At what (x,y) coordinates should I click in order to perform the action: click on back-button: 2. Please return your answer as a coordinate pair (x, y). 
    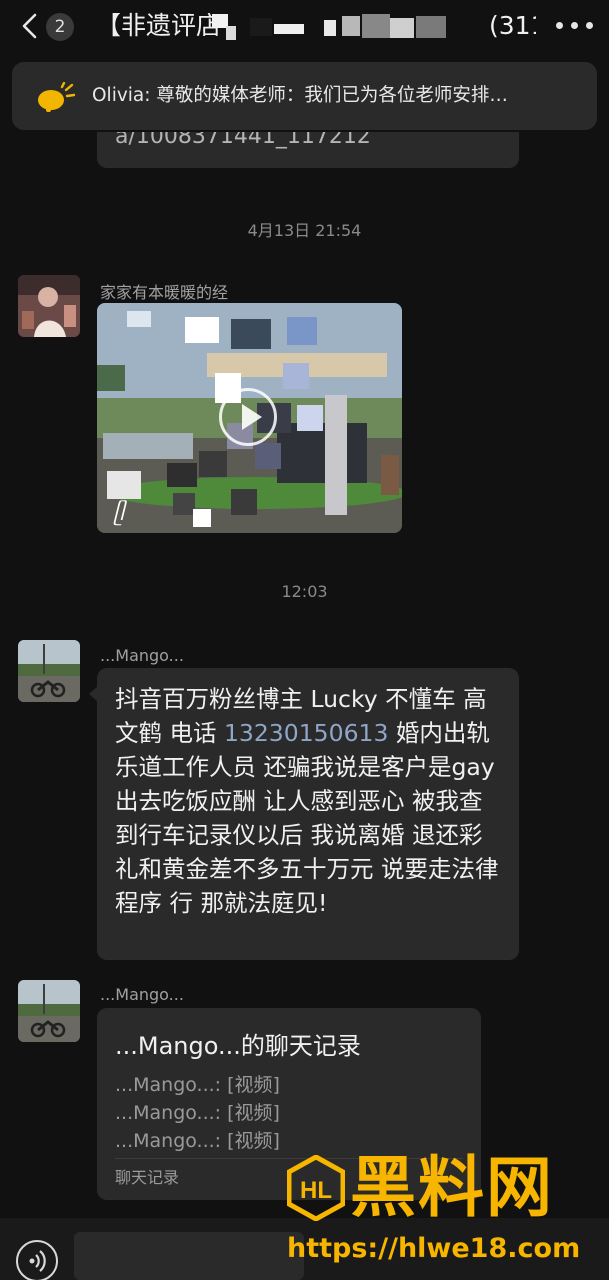
    Looking at the image, I should click on (48, 26).